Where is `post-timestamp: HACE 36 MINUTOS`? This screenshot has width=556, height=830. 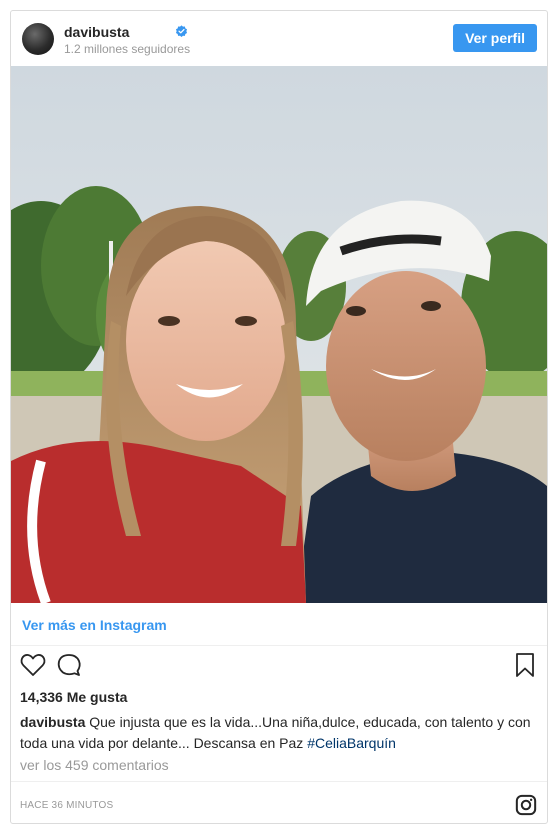 post-timestamp: HACE 36 MINUTOS is located at coordinates (67, 805).